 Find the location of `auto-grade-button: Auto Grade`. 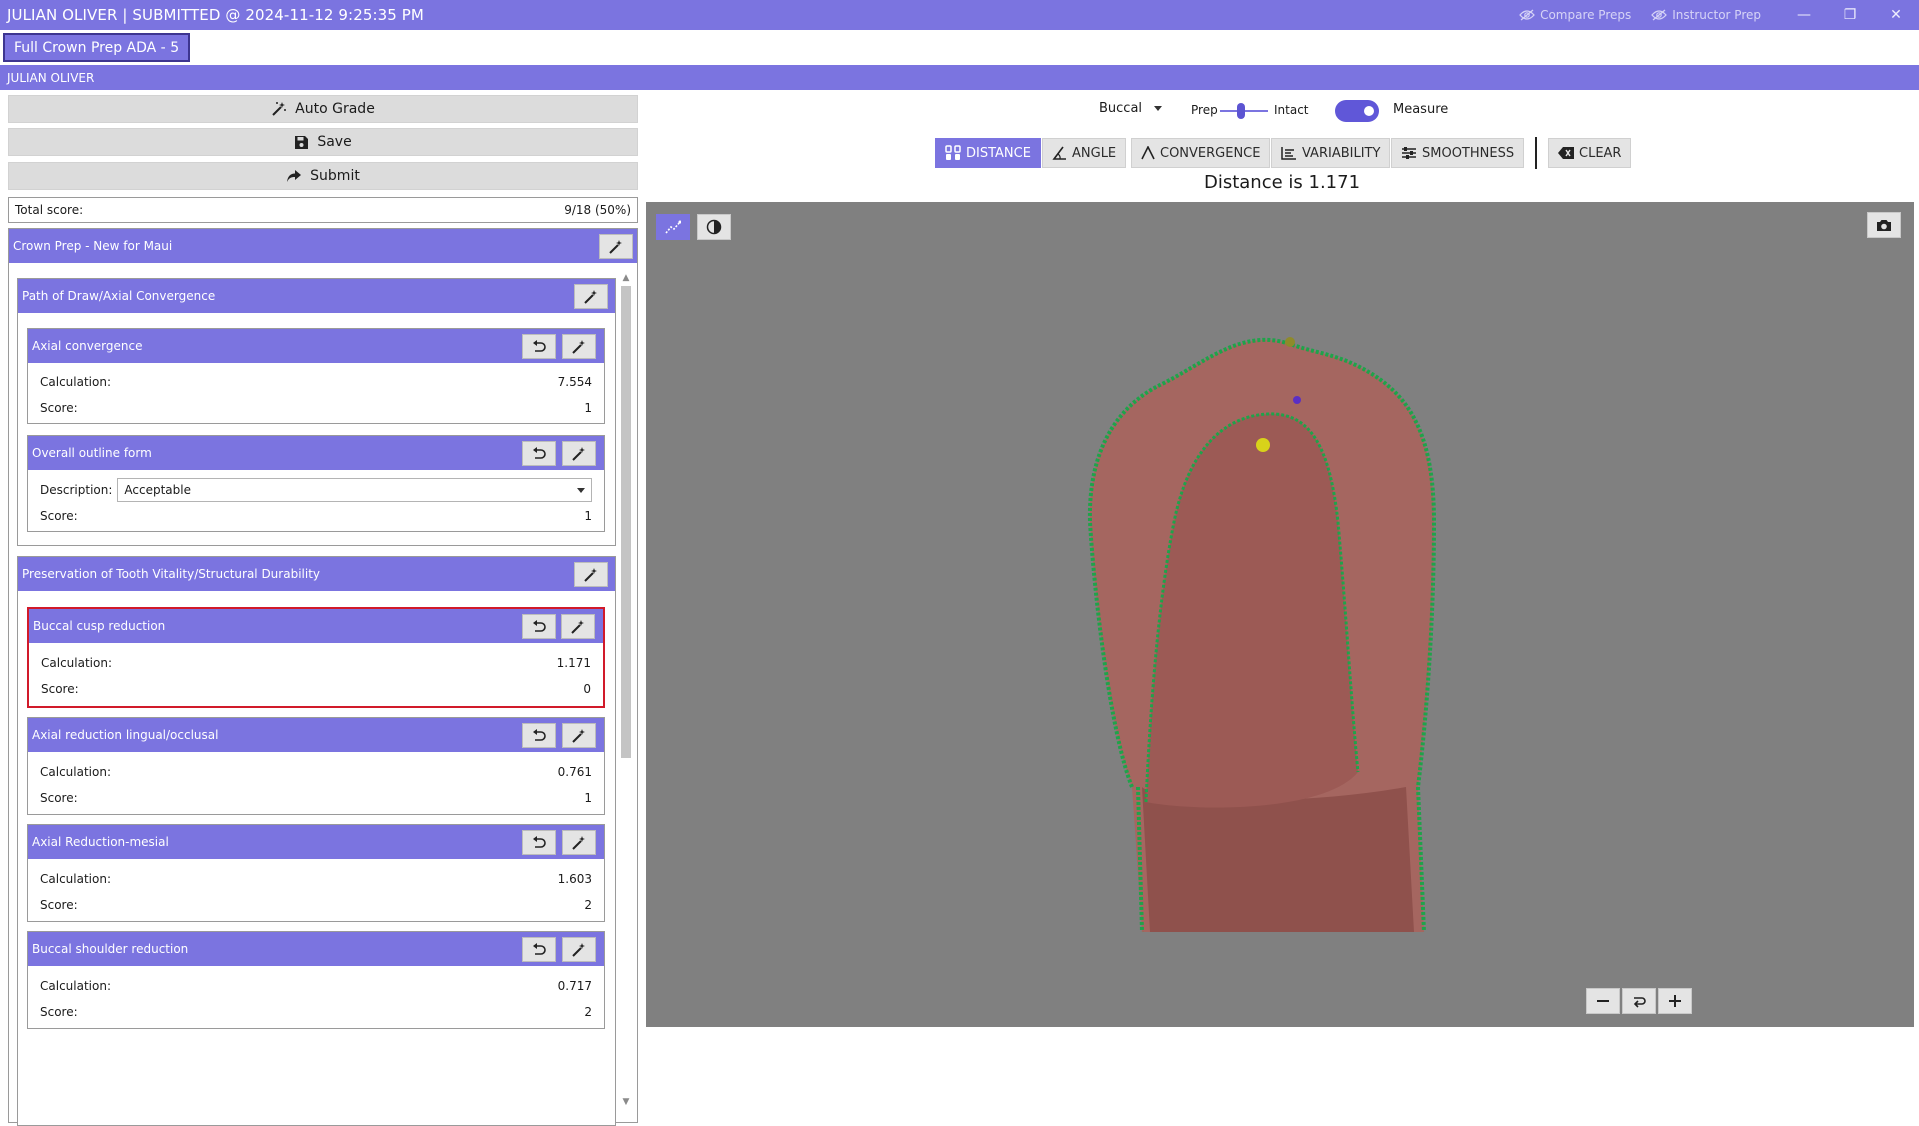

auto-grade-button: Auto Grade is located at coordinates (323, 109).